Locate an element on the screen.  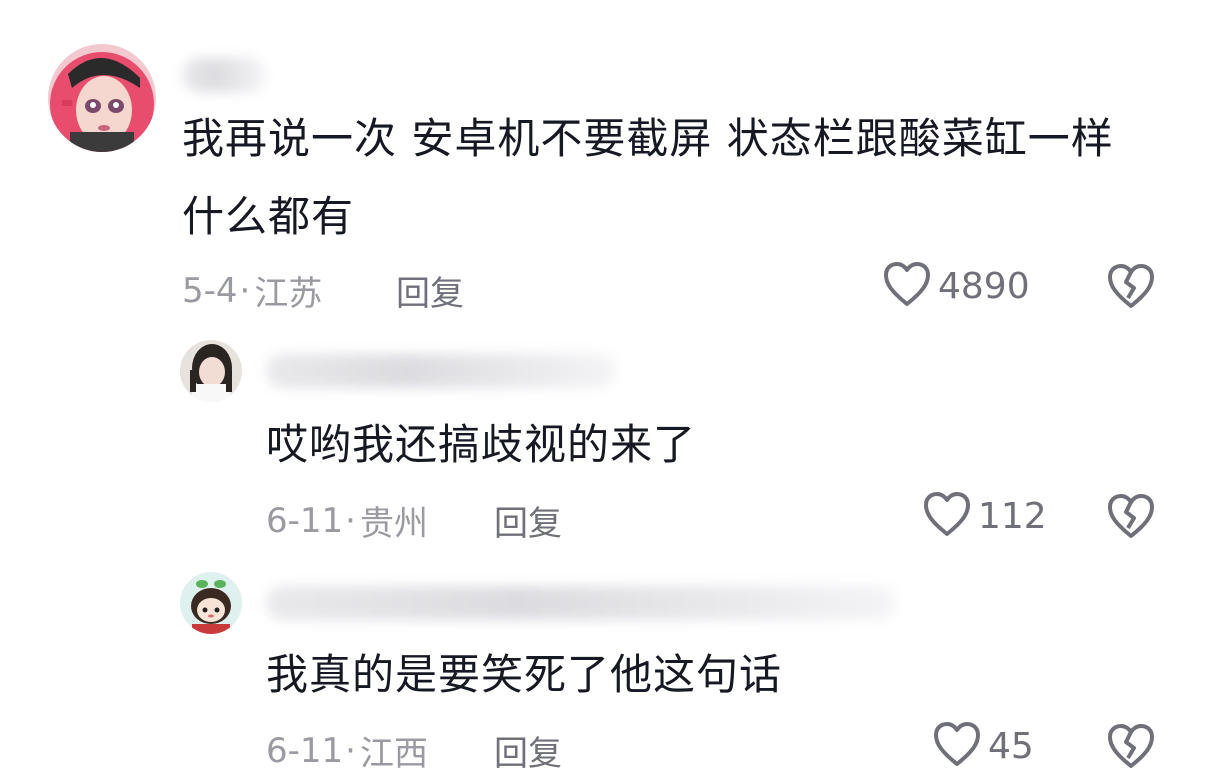
comment-text-line: 哎哟我还搞歧视的来了 is located at coordinates (481, 444).